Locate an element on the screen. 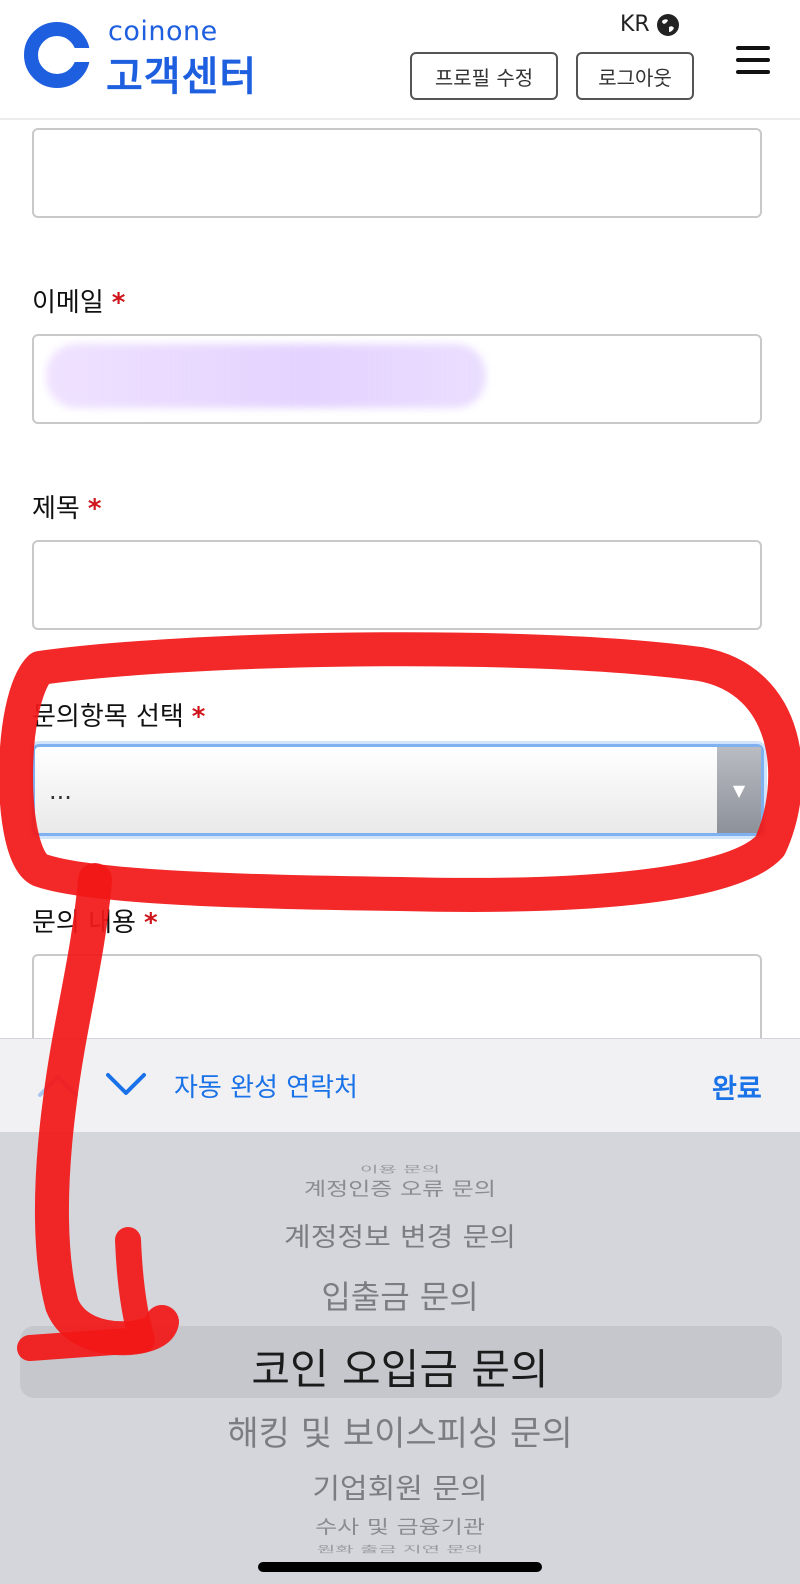 The width and height of the screenshot is (800, 1584). keyboard-accessory-bar: 자동 완성 연락처 완료 is located at coordinates (400, 1085).